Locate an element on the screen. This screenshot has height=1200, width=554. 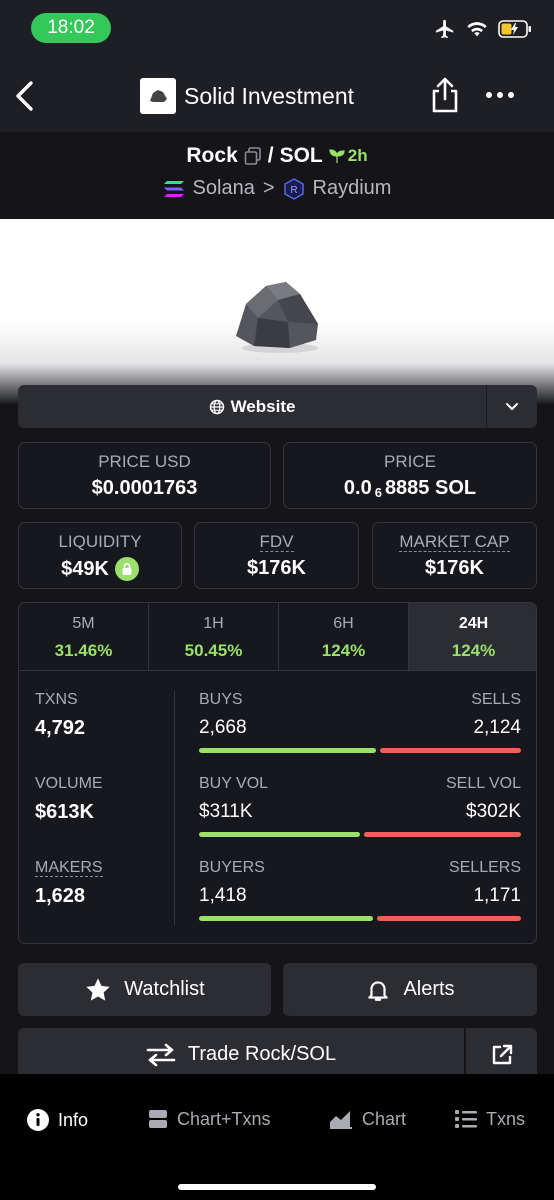
solana-icon is located at coordinates (173, 188).